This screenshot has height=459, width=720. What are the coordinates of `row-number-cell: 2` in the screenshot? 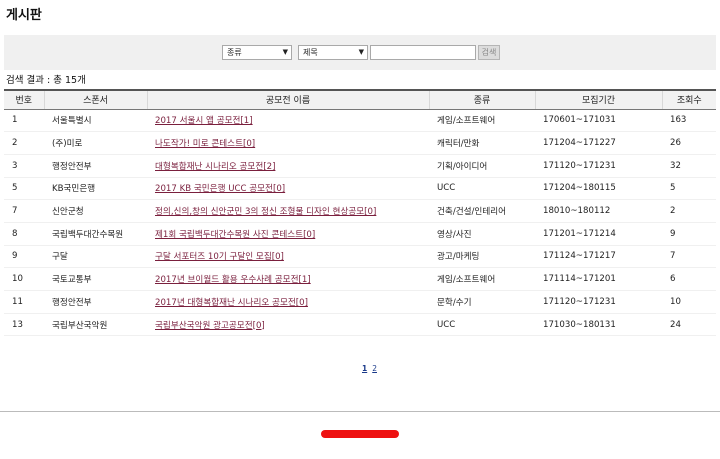 It's located at (24, 143).